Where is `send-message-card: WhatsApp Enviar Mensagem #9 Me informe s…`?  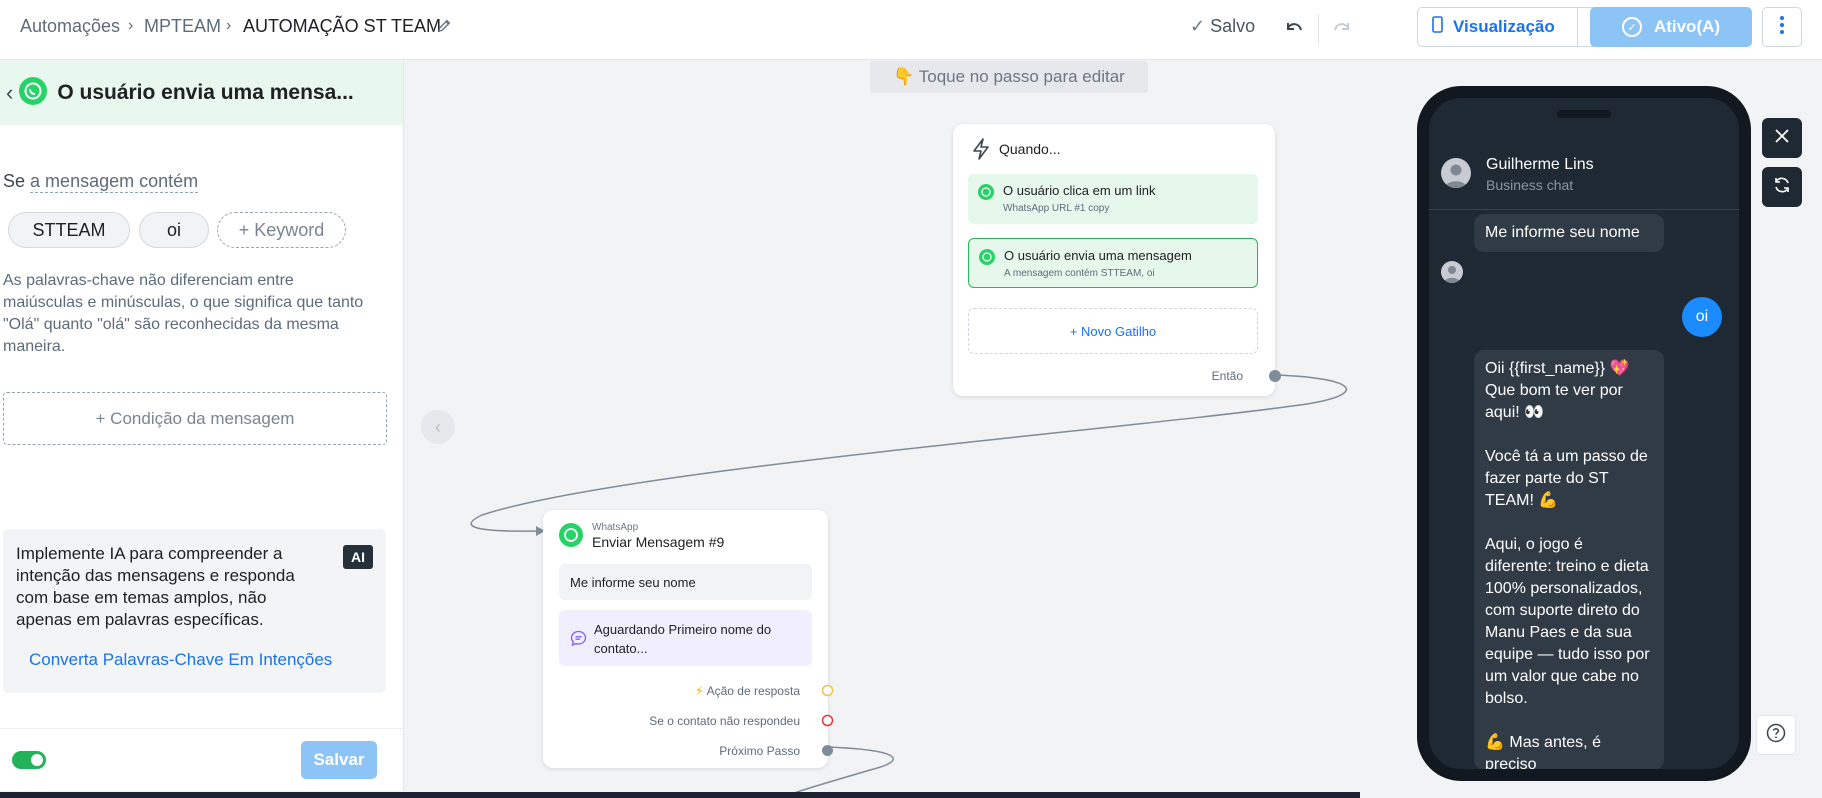 send-message-card: WhatsApp Enviar Mensagem #9 Me informe s… is located at coordinates (688, 639).